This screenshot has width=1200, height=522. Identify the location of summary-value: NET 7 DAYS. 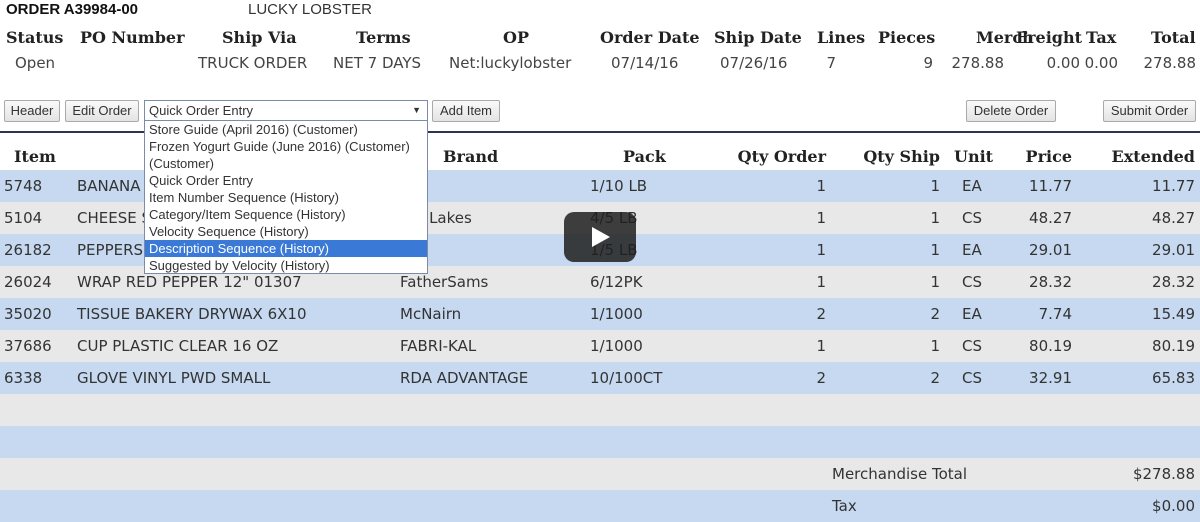
(377, 63).